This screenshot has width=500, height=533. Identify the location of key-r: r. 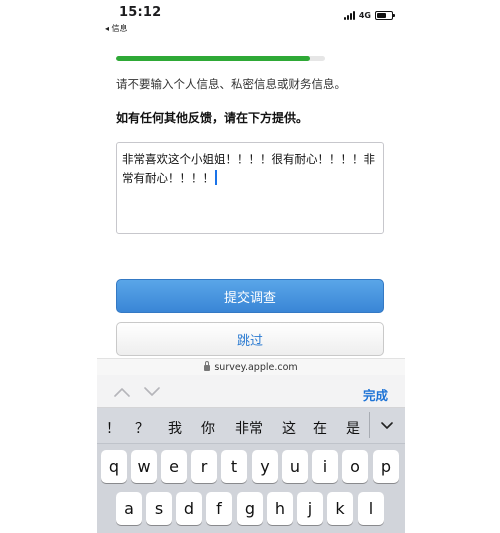
(204, 466).